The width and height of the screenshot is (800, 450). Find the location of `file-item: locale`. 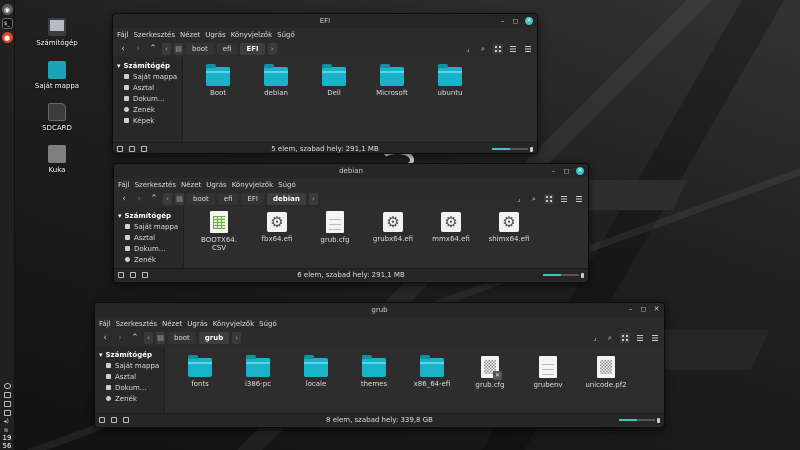

file-item: locale is located at coordinates (316, 380).